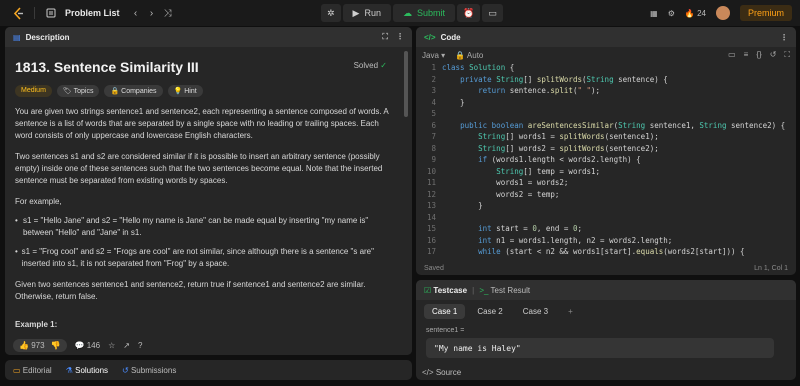 Image resolution: width=800 pixels, height=386 pixels. I want to click on dislike-icon: 👎, so click(56, 345).